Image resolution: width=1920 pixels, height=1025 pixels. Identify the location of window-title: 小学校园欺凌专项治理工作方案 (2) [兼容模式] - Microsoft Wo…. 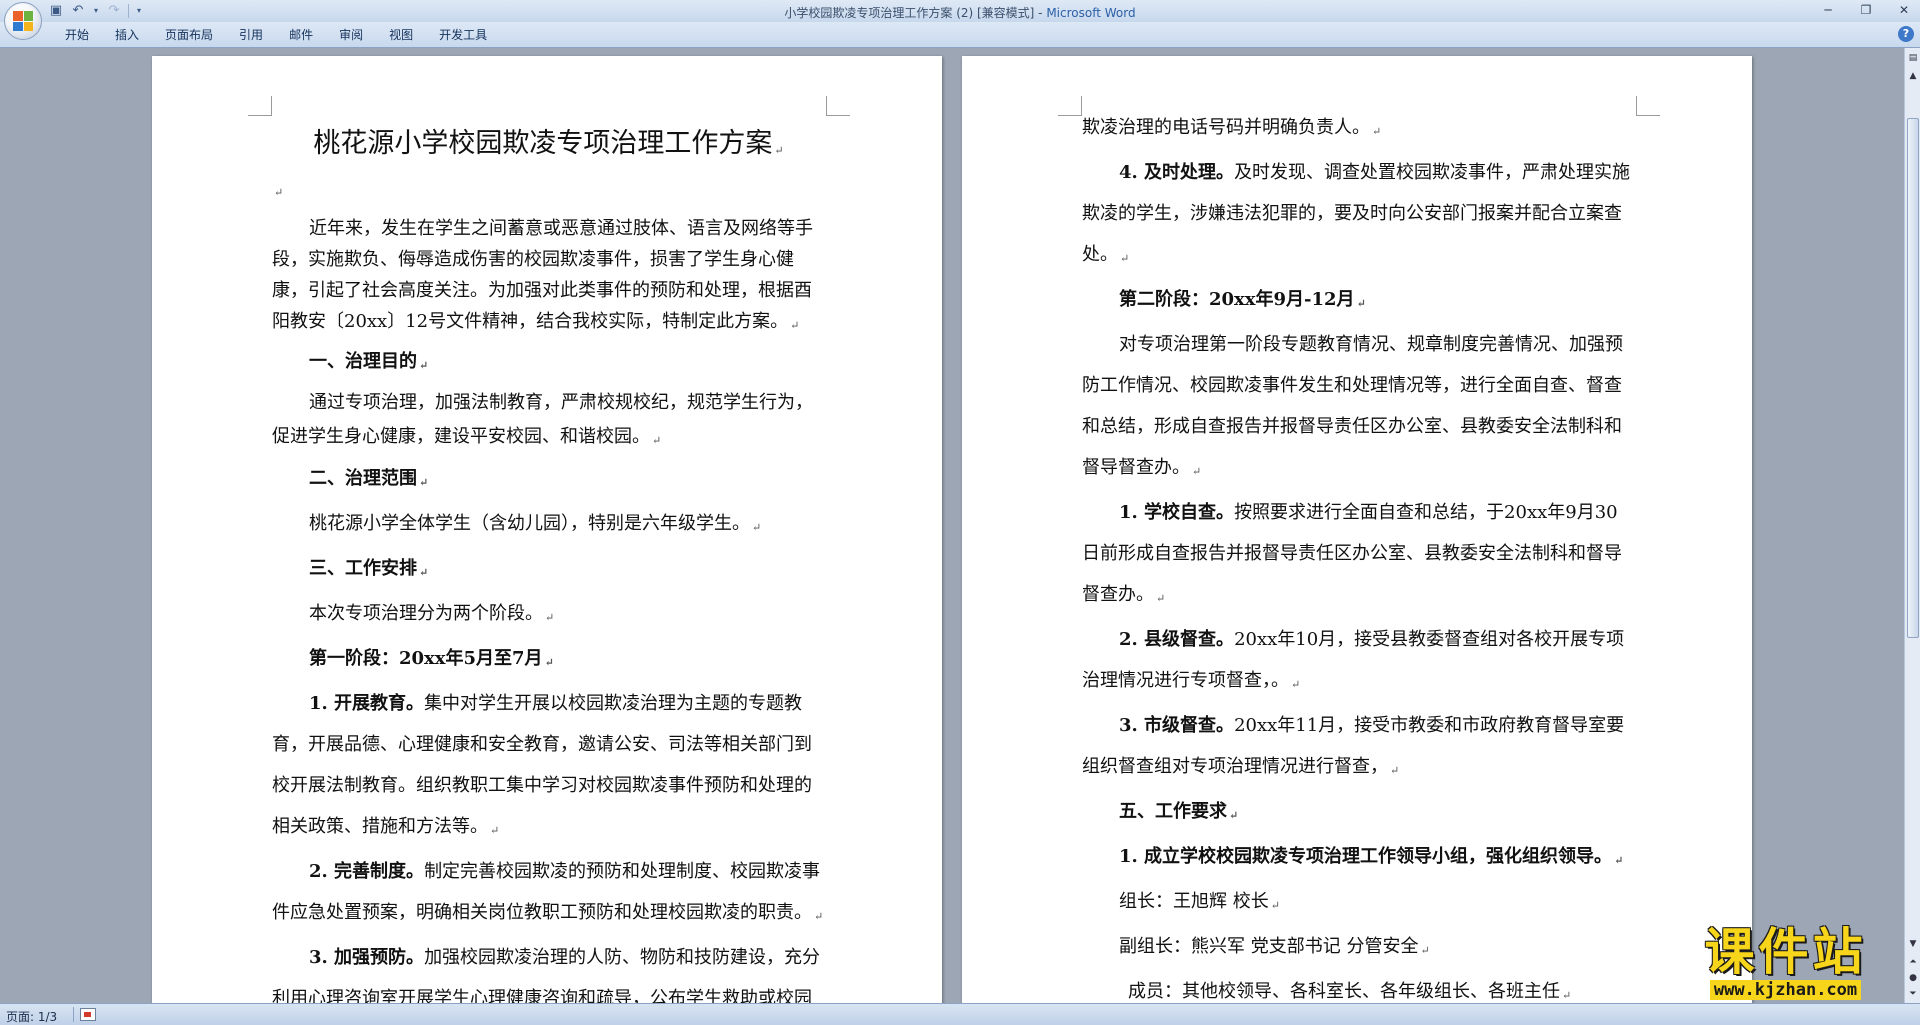
(960, 12).